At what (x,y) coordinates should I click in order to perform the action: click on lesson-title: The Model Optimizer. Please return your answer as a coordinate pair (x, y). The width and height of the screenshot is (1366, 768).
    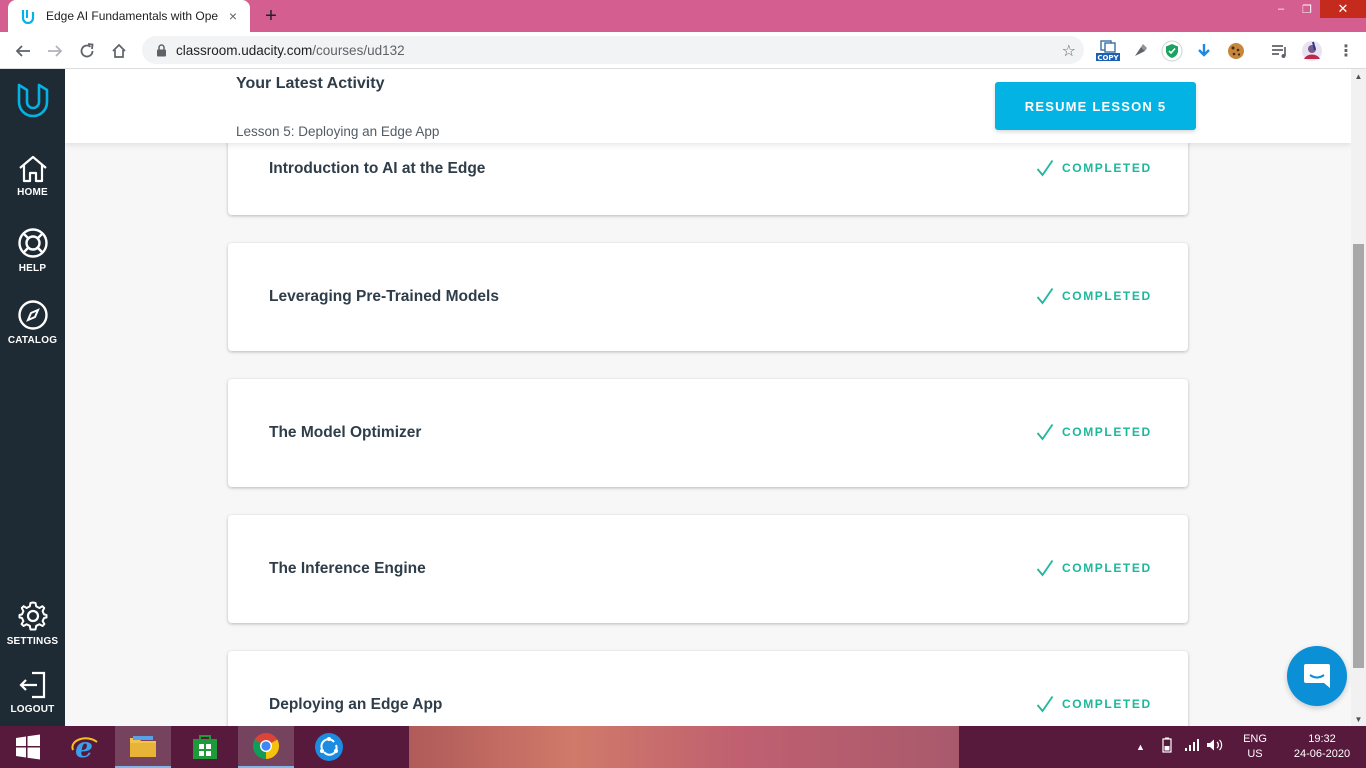
    Looking at the image, I should click on (345, 432).